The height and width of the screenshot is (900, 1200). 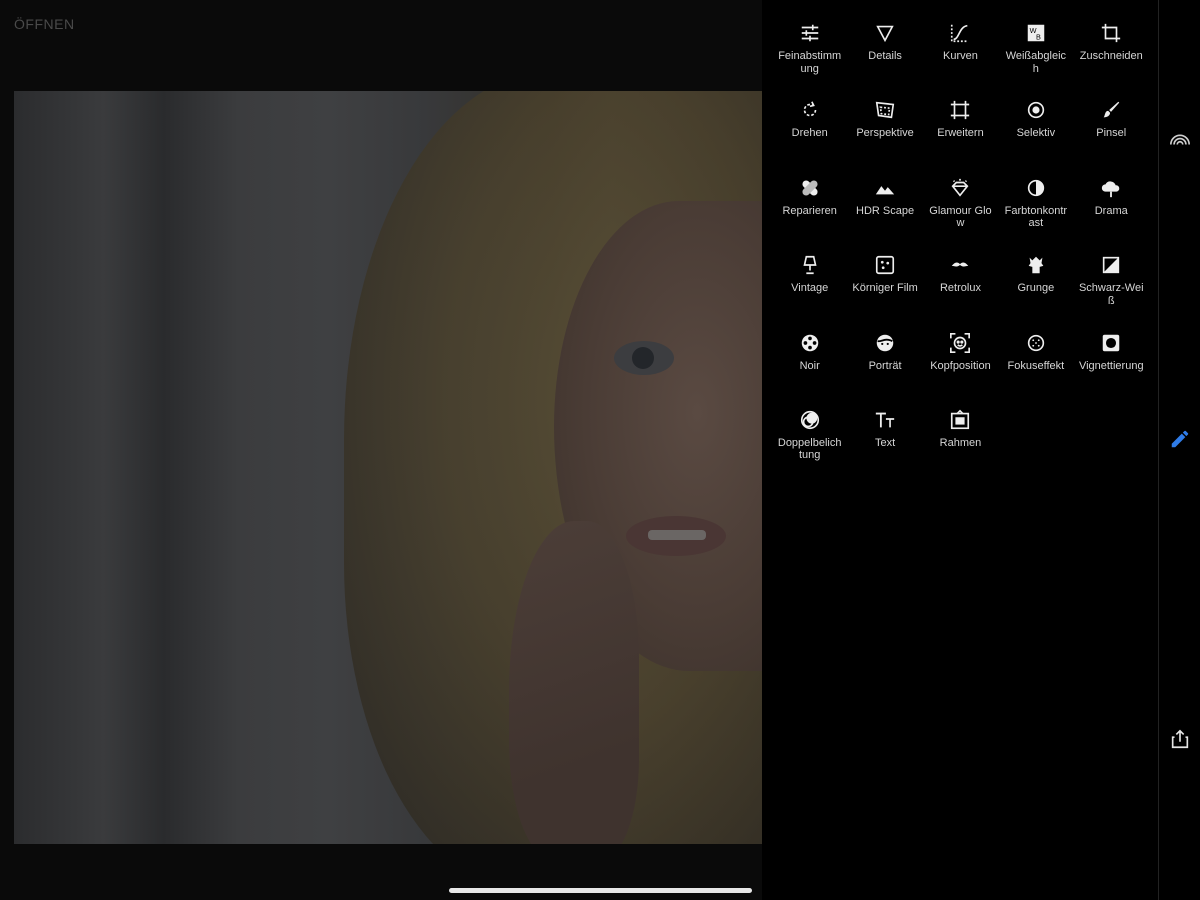 I want to click on right-rail, so click(x=1179, y=450).